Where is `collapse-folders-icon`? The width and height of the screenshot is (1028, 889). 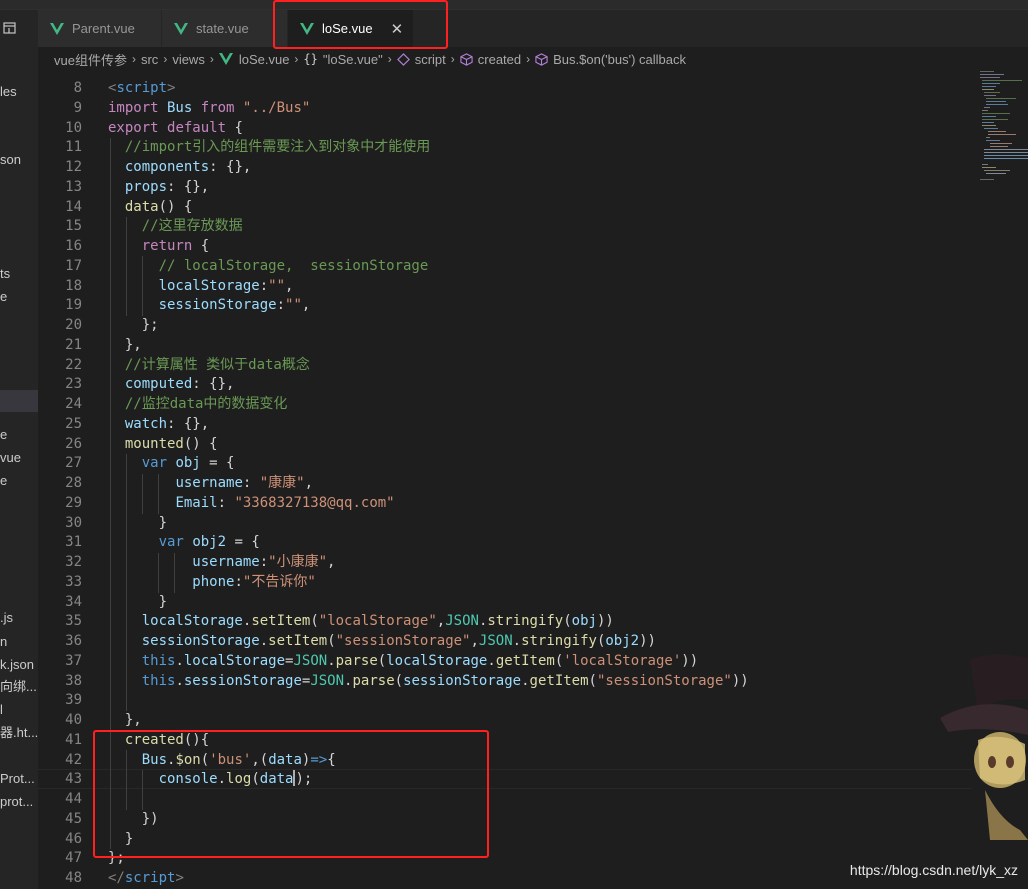 collapse-folders-icon is located at coordinates (10, 28).